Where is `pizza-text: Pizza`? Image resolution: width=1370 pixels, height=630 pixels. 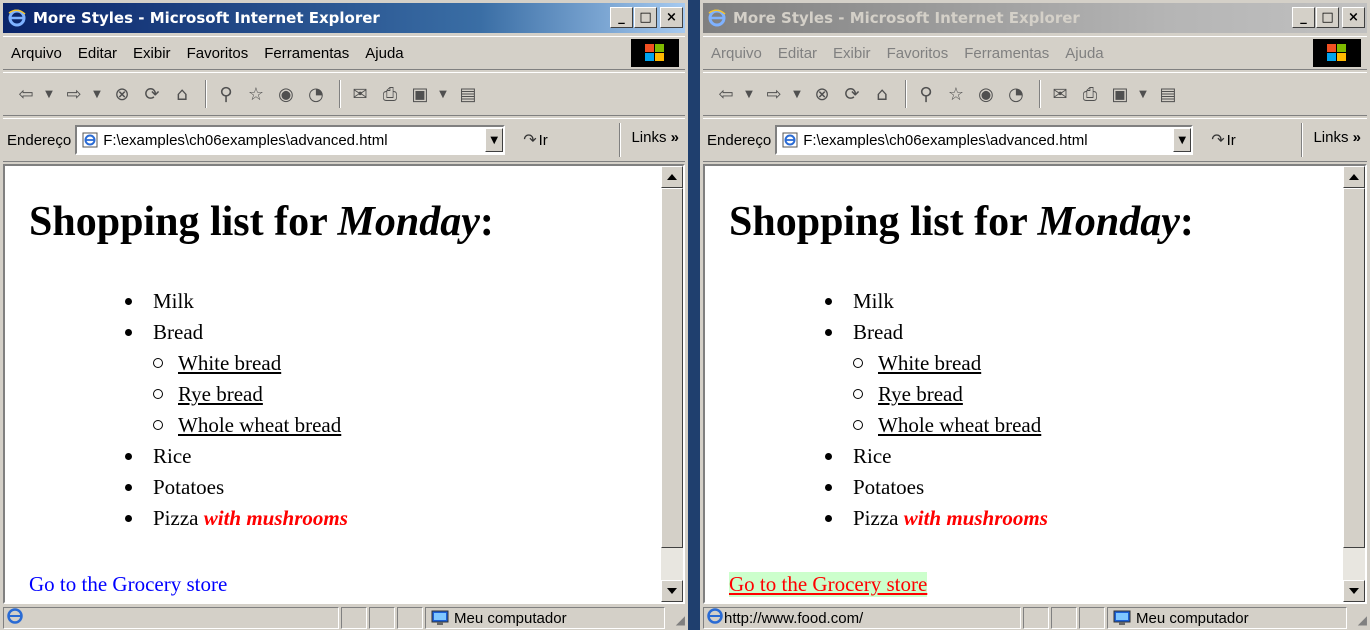
pizza-text: Pizza is located at coordinates (178, 518).